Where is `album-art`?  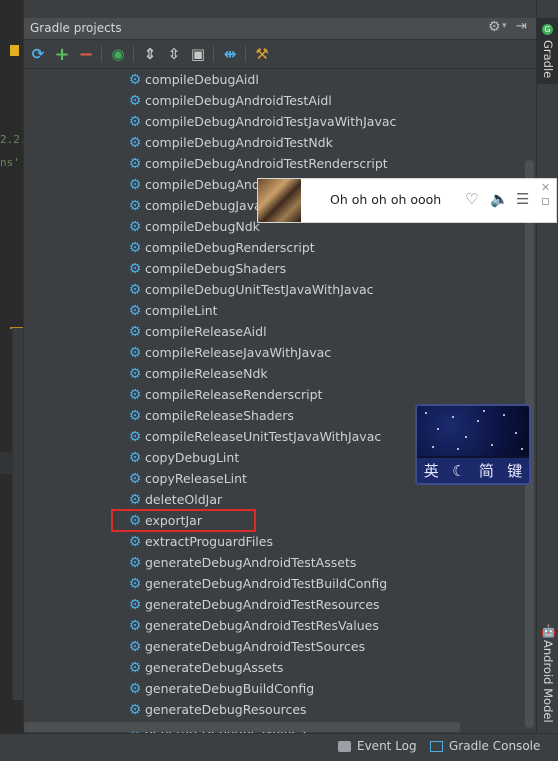 album-art is located at coordinates (279, 200).